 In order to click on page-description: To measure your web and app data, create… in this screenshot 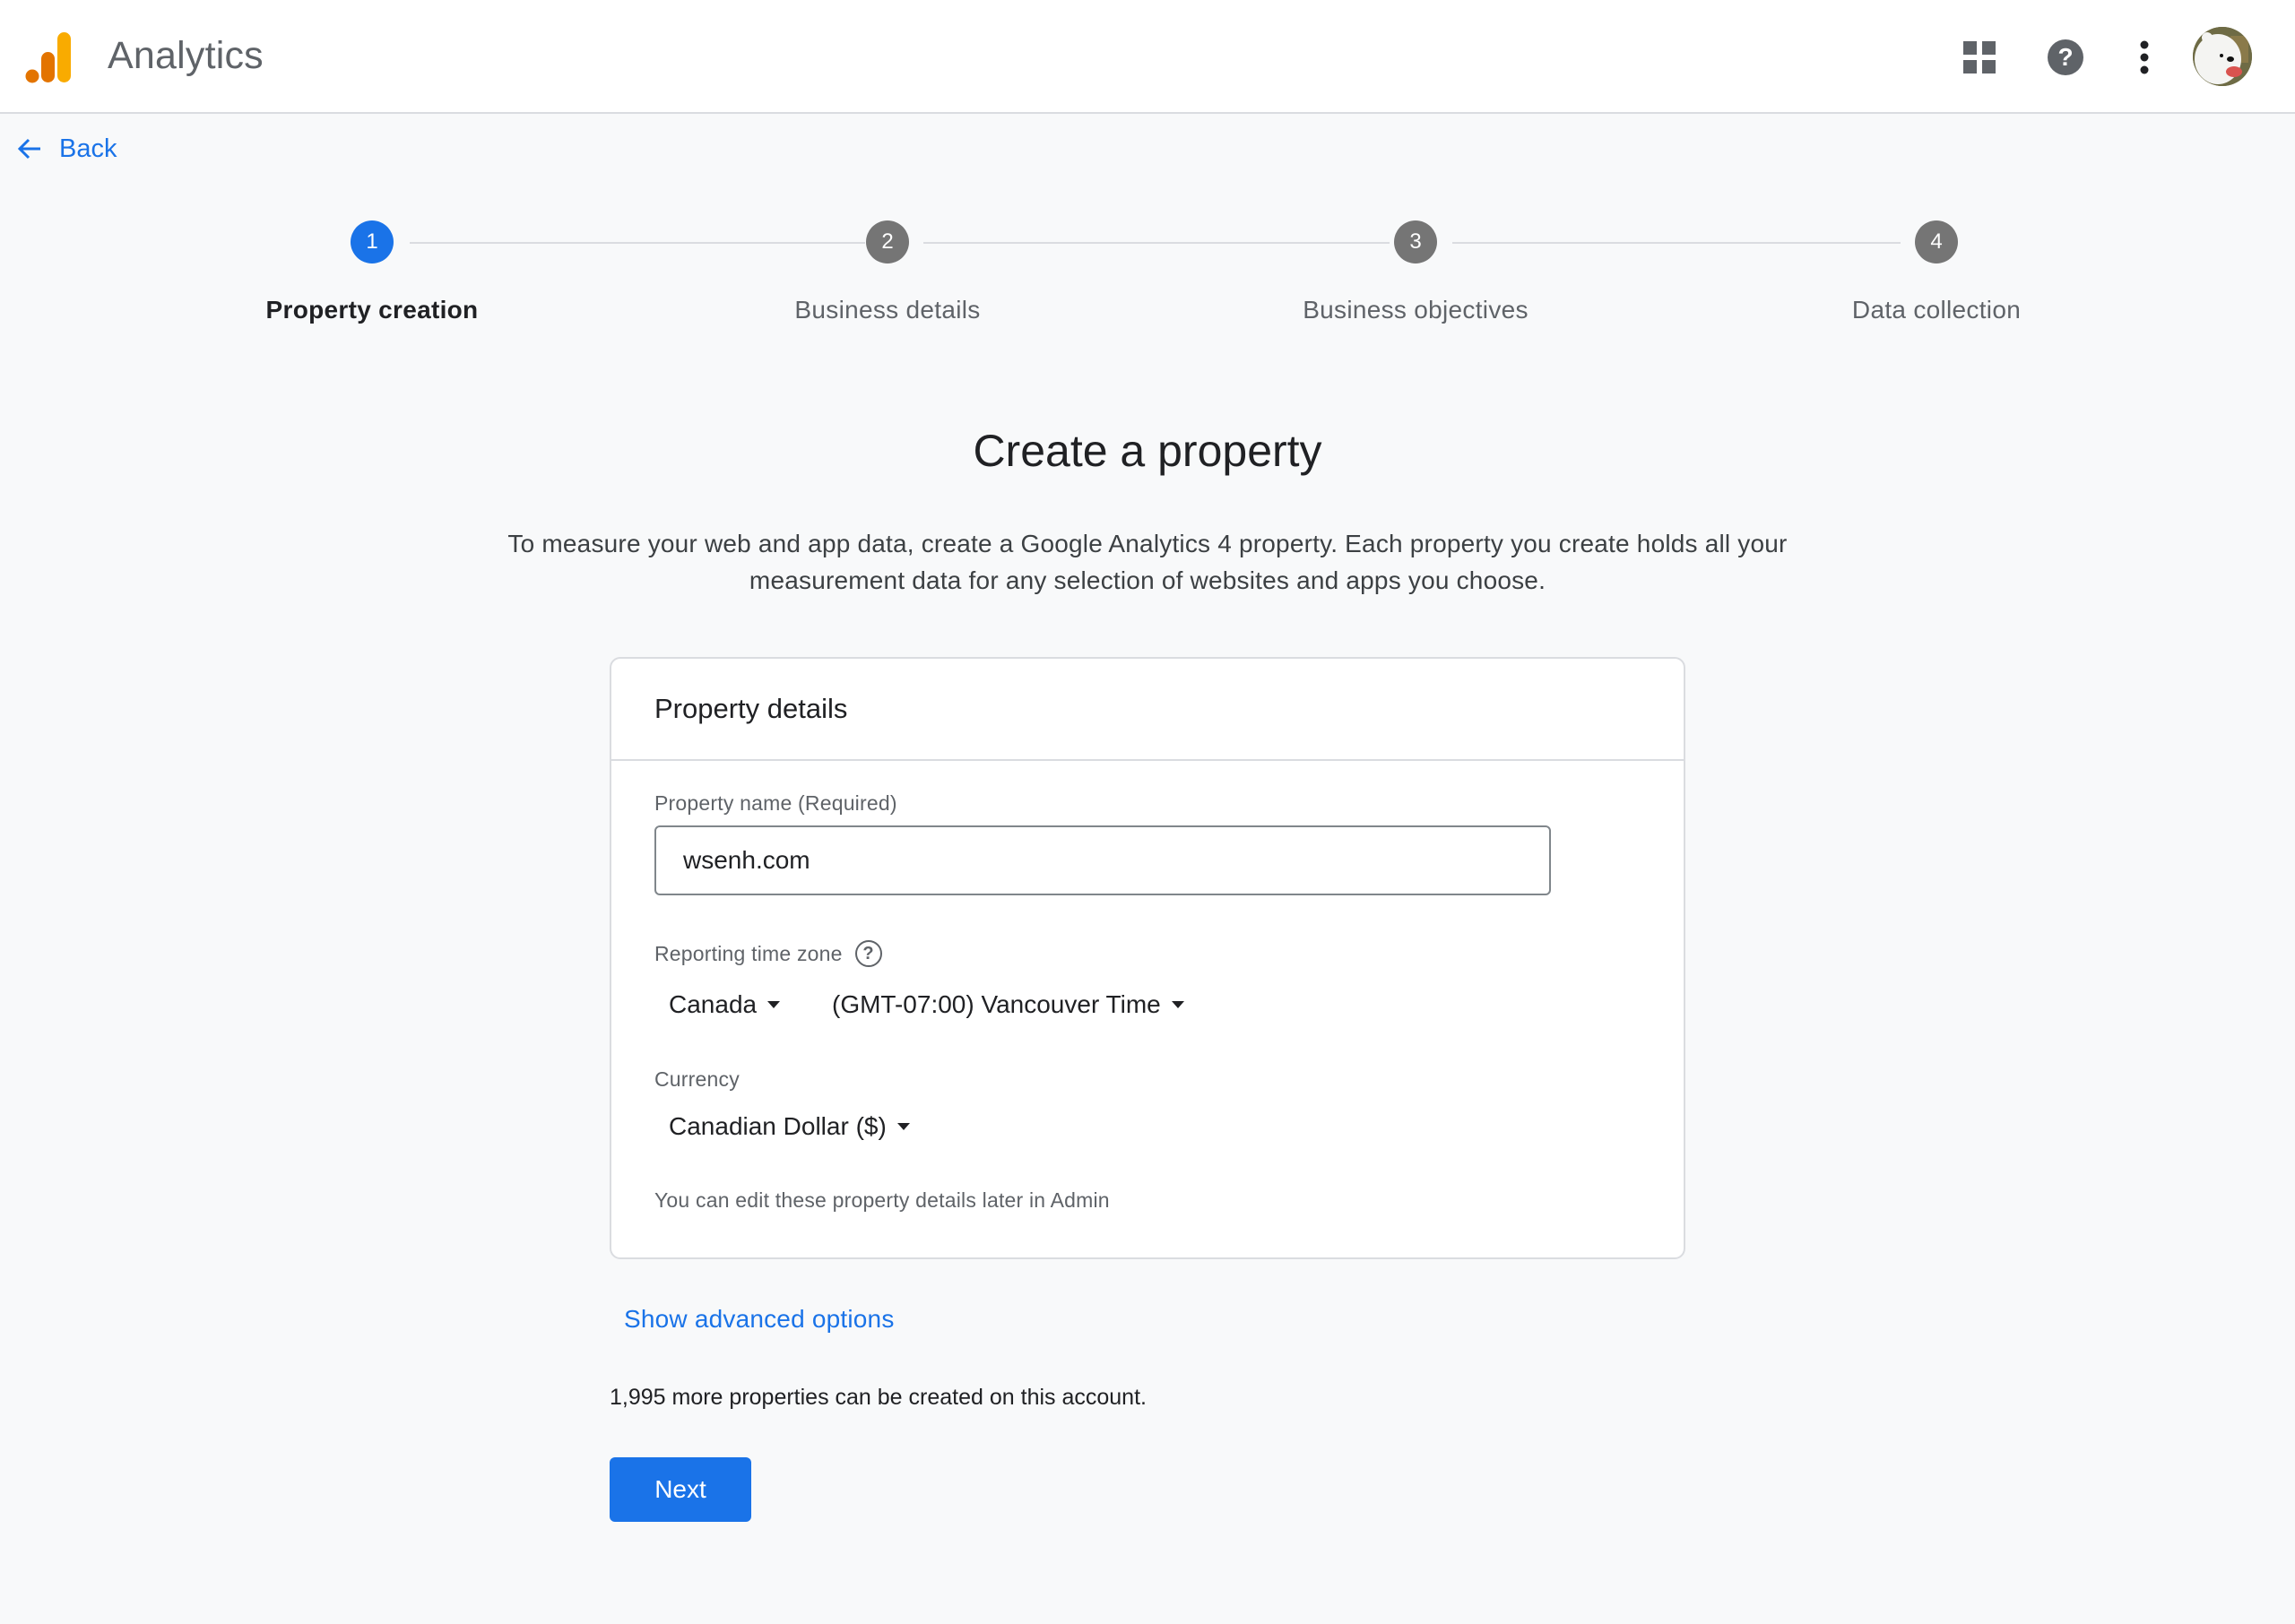, I will do `click(1148, 562)`.